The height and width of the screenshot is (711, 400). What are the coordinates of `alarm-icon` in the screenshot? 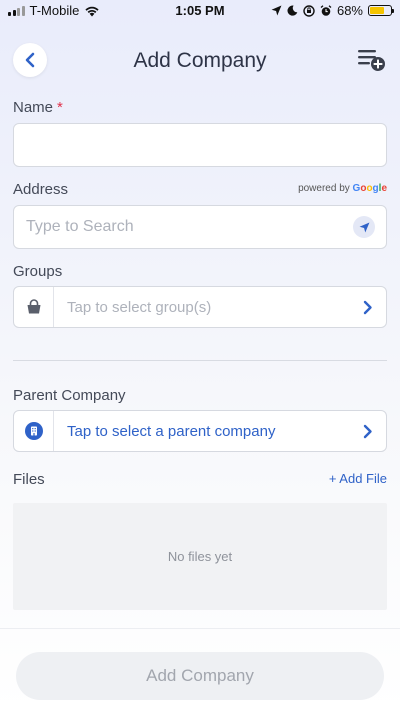 It's located at (326, 10).